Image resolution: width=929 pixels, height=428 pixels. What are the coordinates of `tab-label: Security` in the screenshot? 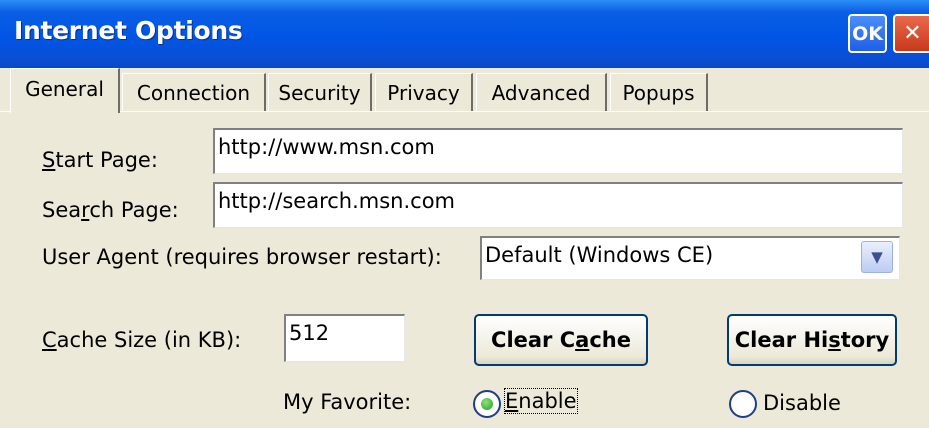 It's located at (319, 93).